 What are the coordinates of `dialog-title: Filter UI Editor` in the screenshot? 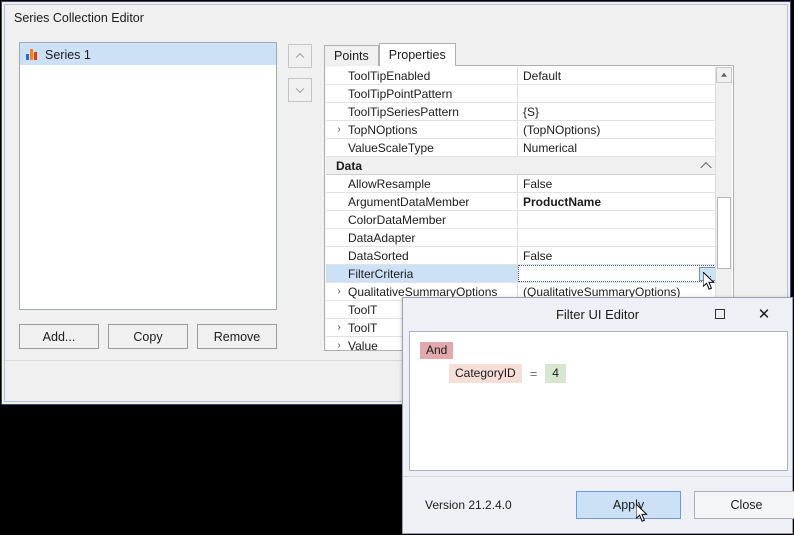 It's located at (597, 314).